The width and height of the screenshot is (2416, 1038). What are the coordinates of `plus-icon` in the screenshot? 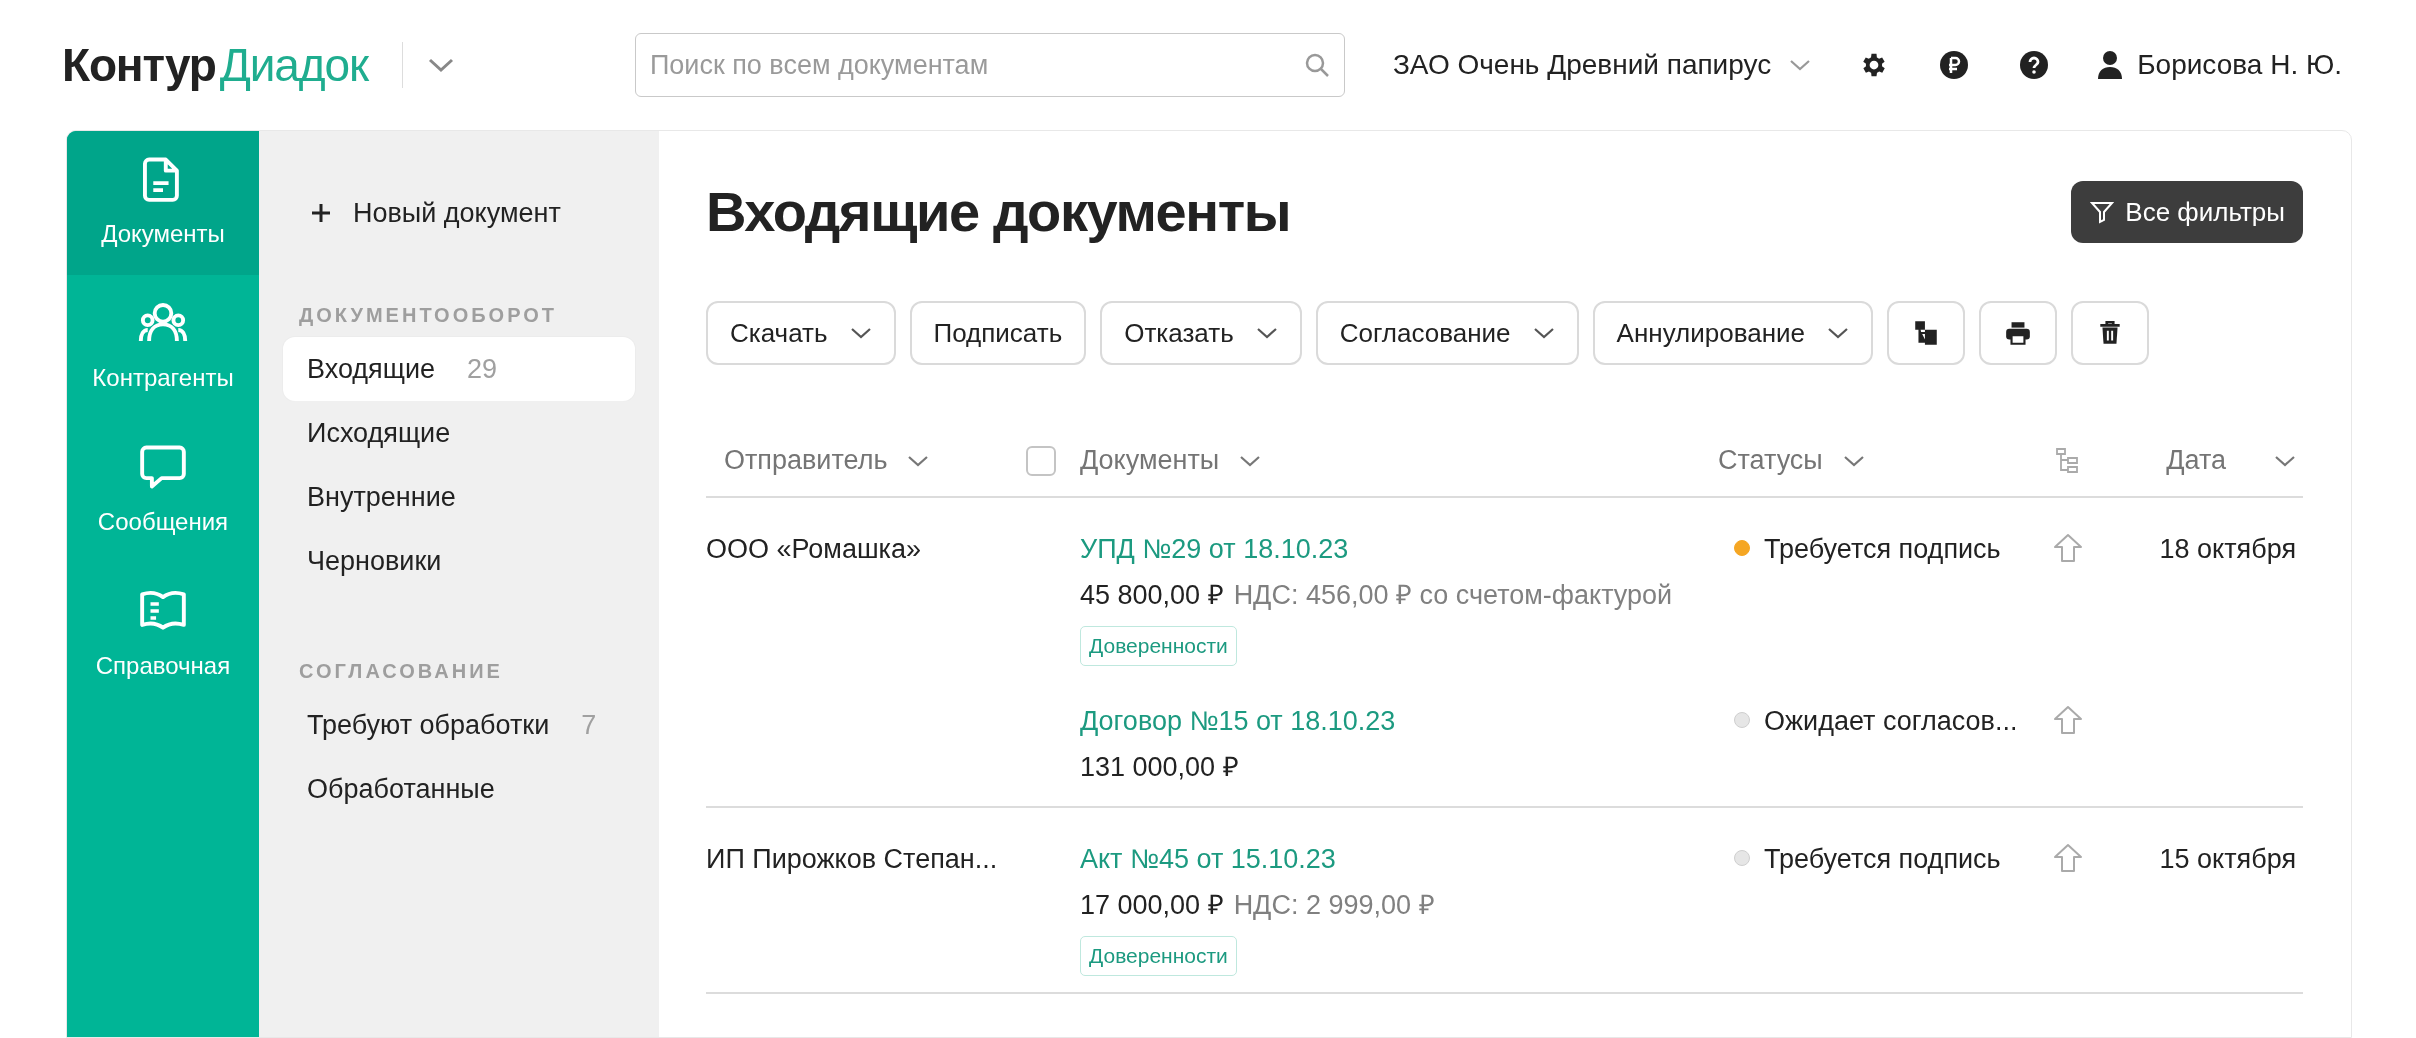 It's located at (321, 213).